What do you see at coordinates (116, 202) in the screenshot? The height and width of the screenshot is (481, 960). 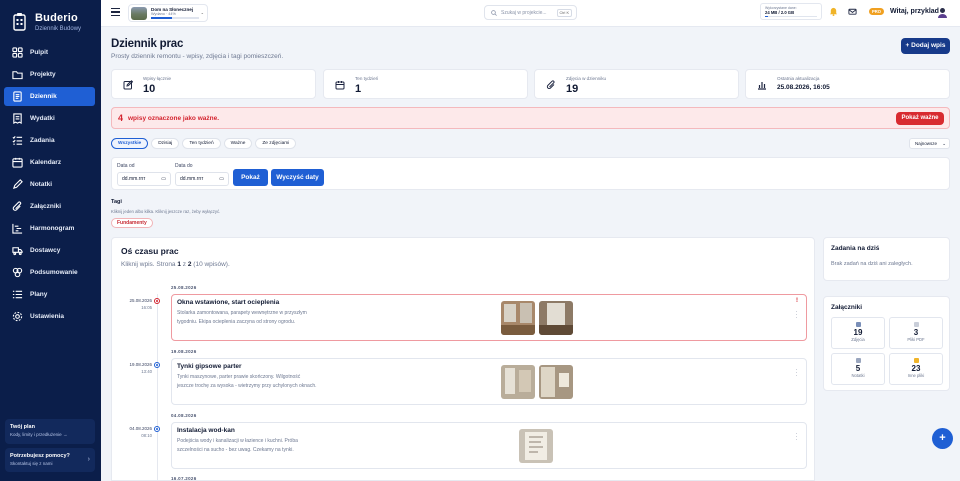 I see `tags-title: Tagi` at bounding box center [116, 202].